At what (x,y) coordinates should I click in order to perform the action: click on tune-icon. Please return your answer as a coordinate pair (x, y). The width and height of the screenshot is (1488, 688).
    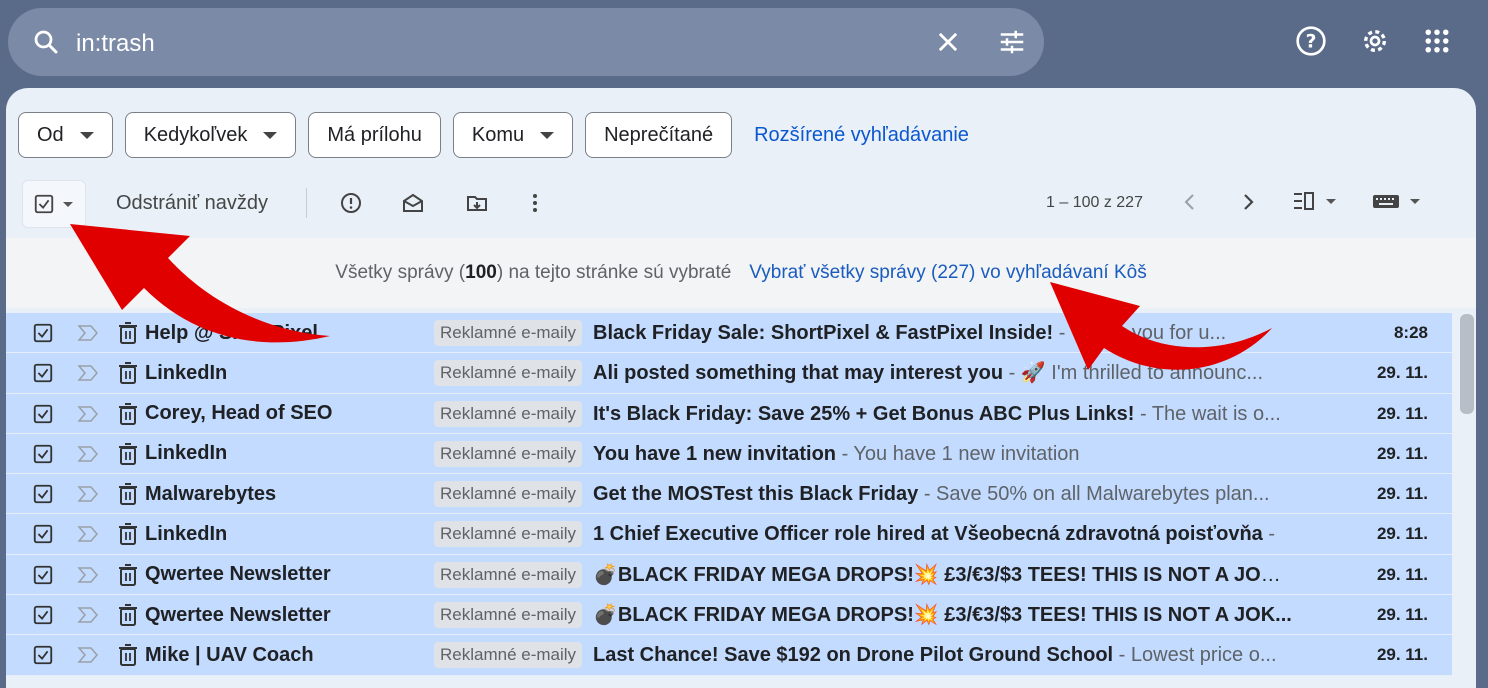
    Looking at the image, I should click on (1012, 42).